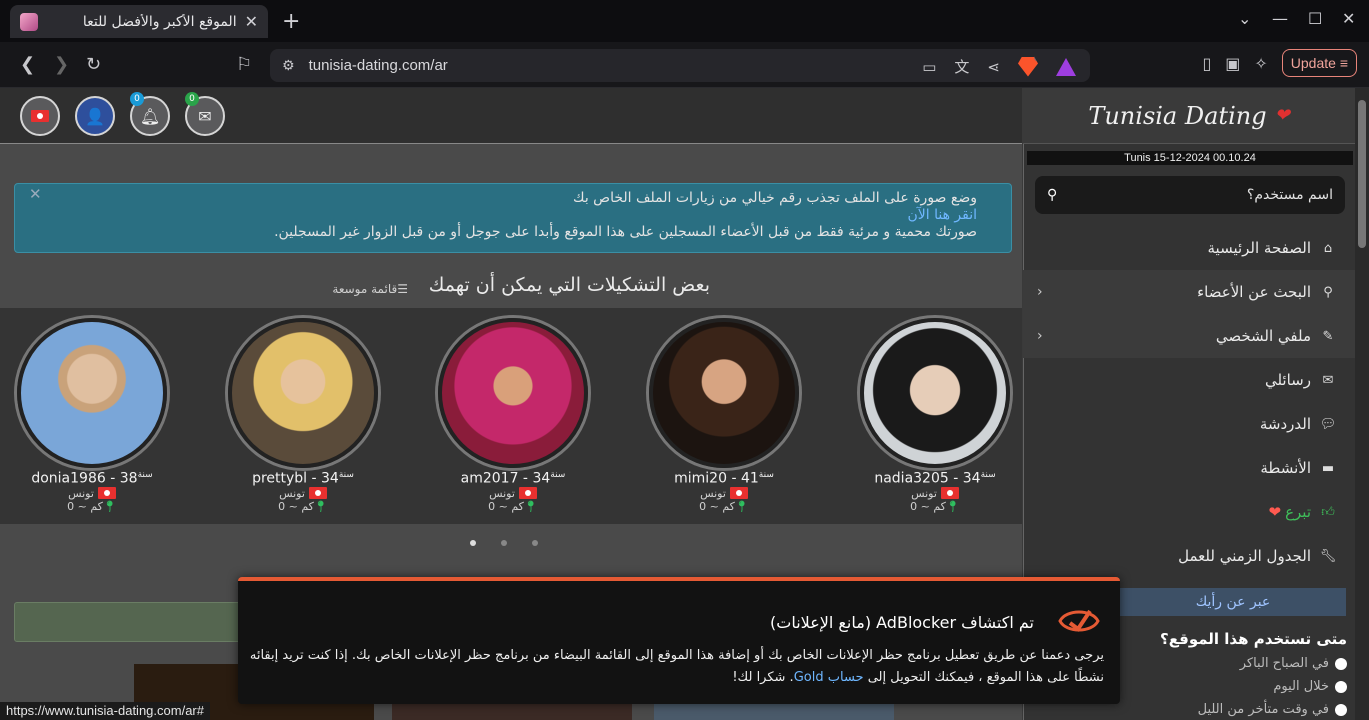  I want to click on page-scrollbar, so click(1362, 404).